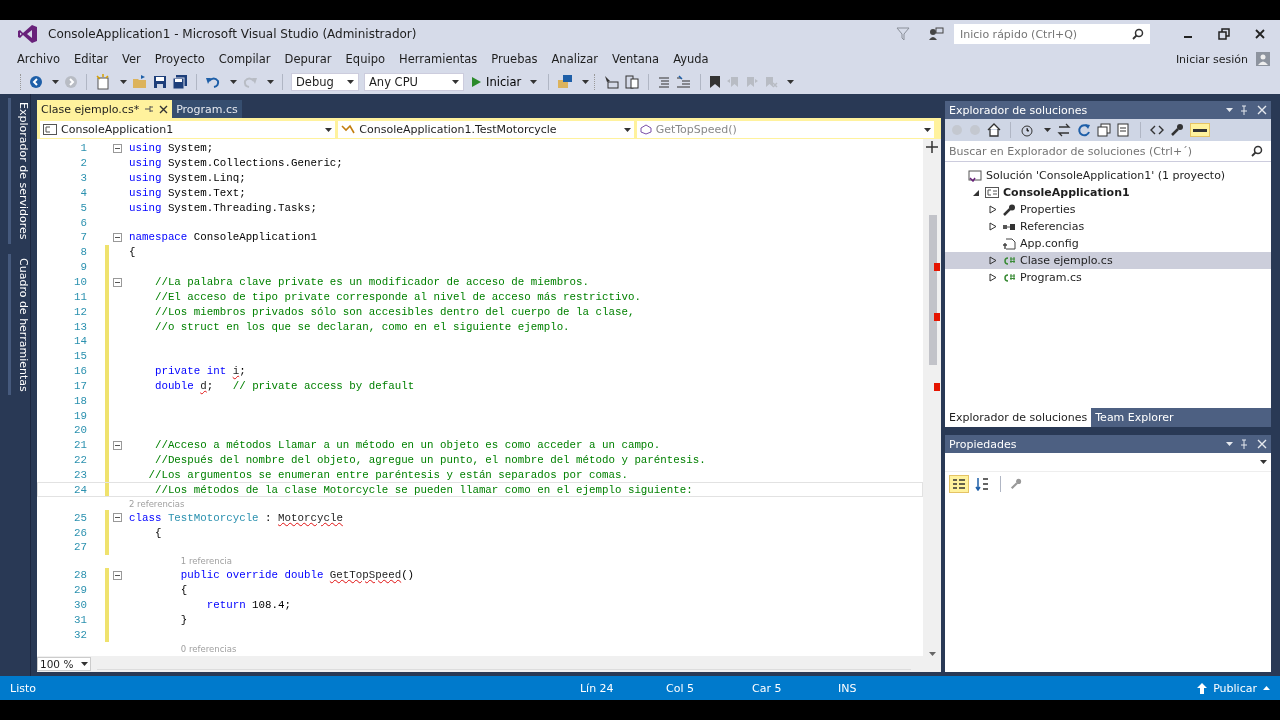 The height and width of the screenshot is (720, 1280). I want to click on menu-item: Depurar, so click(308, 59).